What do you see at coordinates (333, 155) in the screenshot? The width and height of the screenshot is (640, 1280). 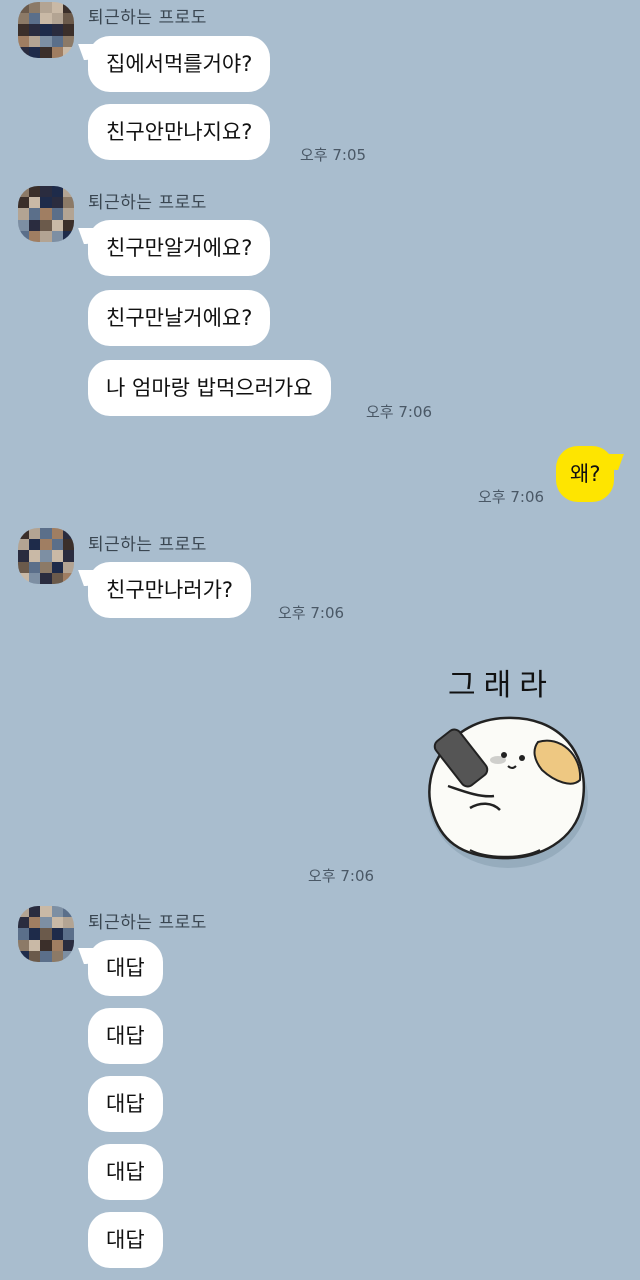 I see `message-time: 오후 7:05` at bounding box center [333, 155].